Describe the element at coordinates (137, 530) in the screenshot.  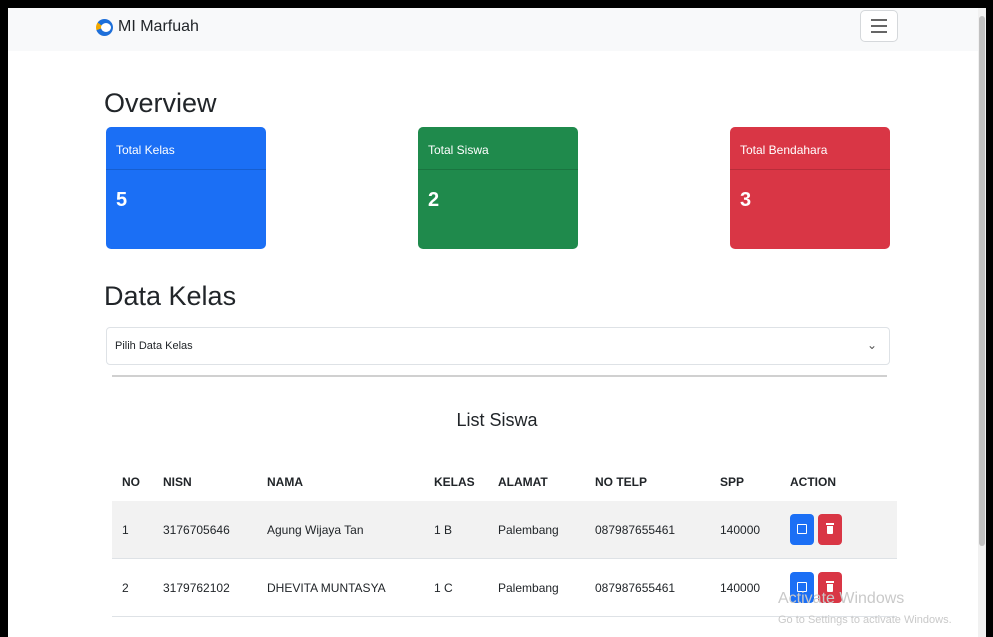
I see `cell-no: 1` at that location.